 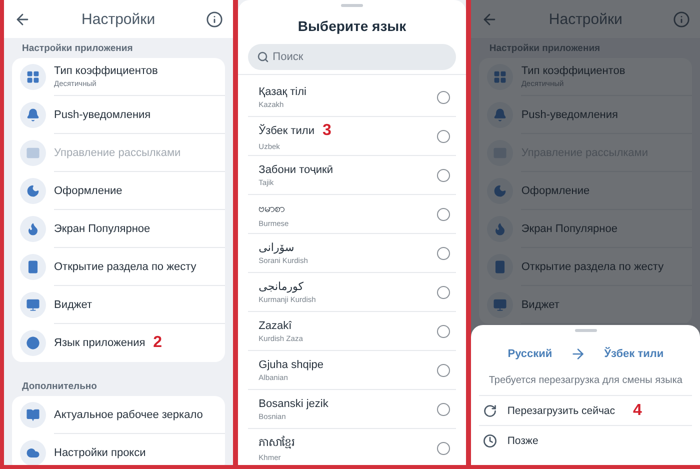 I want to click on search-icon, so click(x=262, y=57).